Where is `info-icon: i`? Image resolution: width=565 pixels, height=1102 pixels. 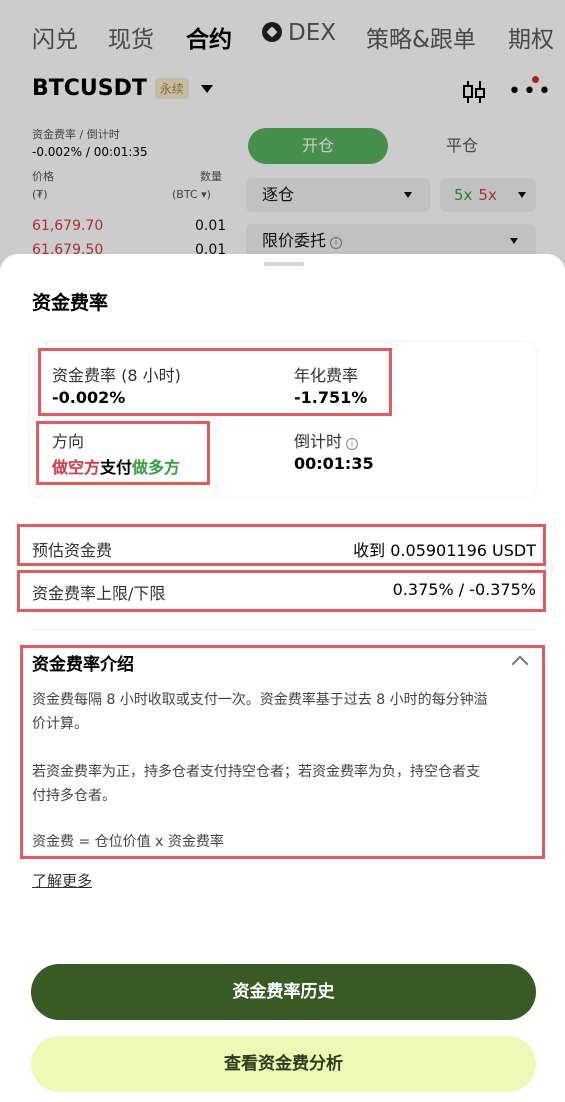
info-icon: i is located at coordinates (352, 444).